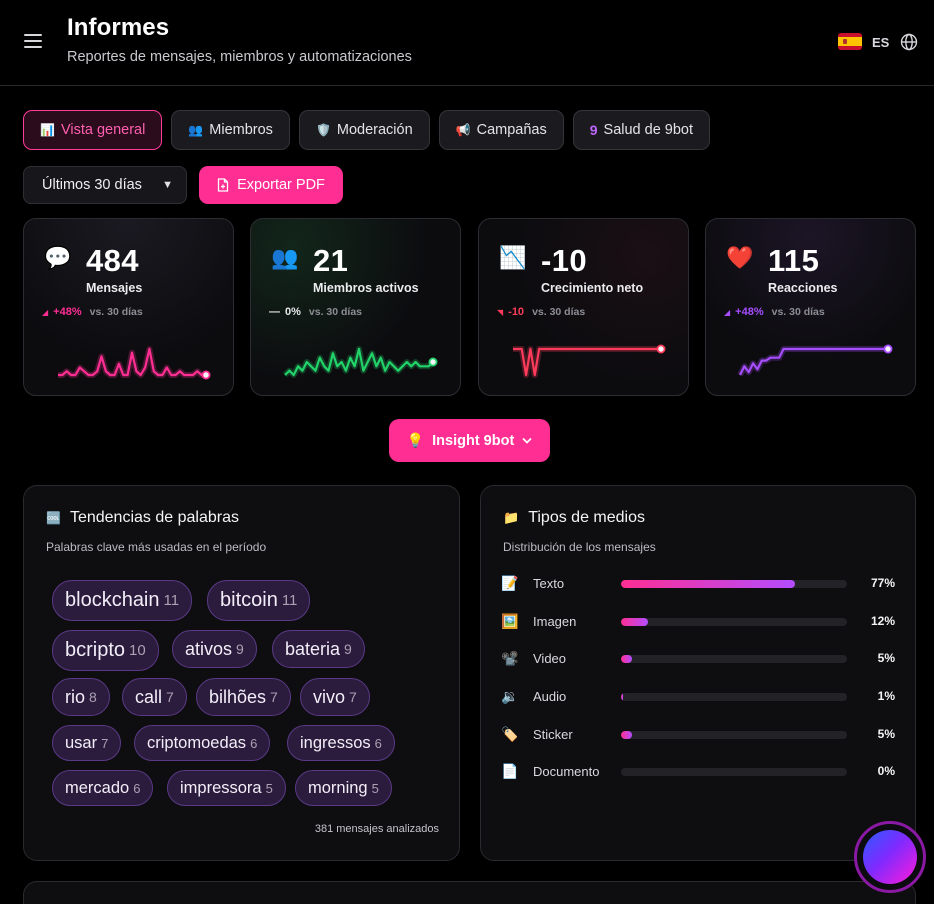 The image size is (934, 904). I want to click on kpi-card-mensajes: 💬 484 Mensajes ◢ +48% vs. 30 días, so click(128, 307).